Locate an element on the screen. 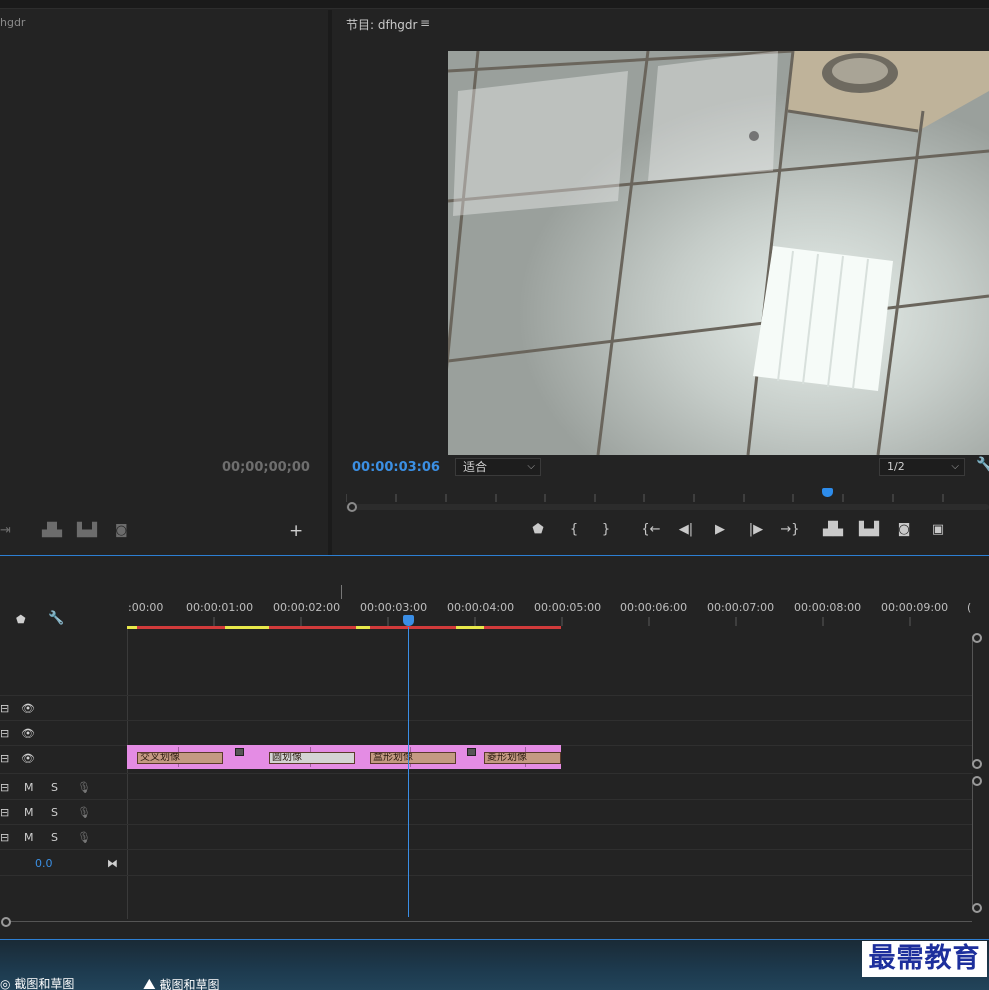 This screenshot has width=989, height=990. transition-clip: 盒形划像 is located at coordinates (413, 758).